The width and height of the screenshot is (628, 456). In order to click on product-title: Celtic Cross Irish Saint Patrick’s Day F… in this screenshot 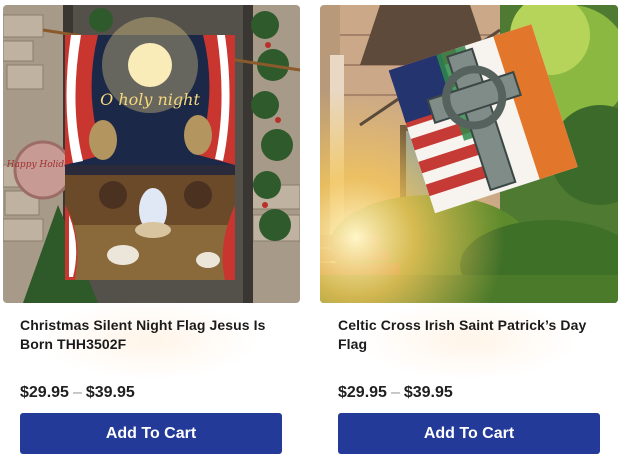, I will do `click(473, 335)`.